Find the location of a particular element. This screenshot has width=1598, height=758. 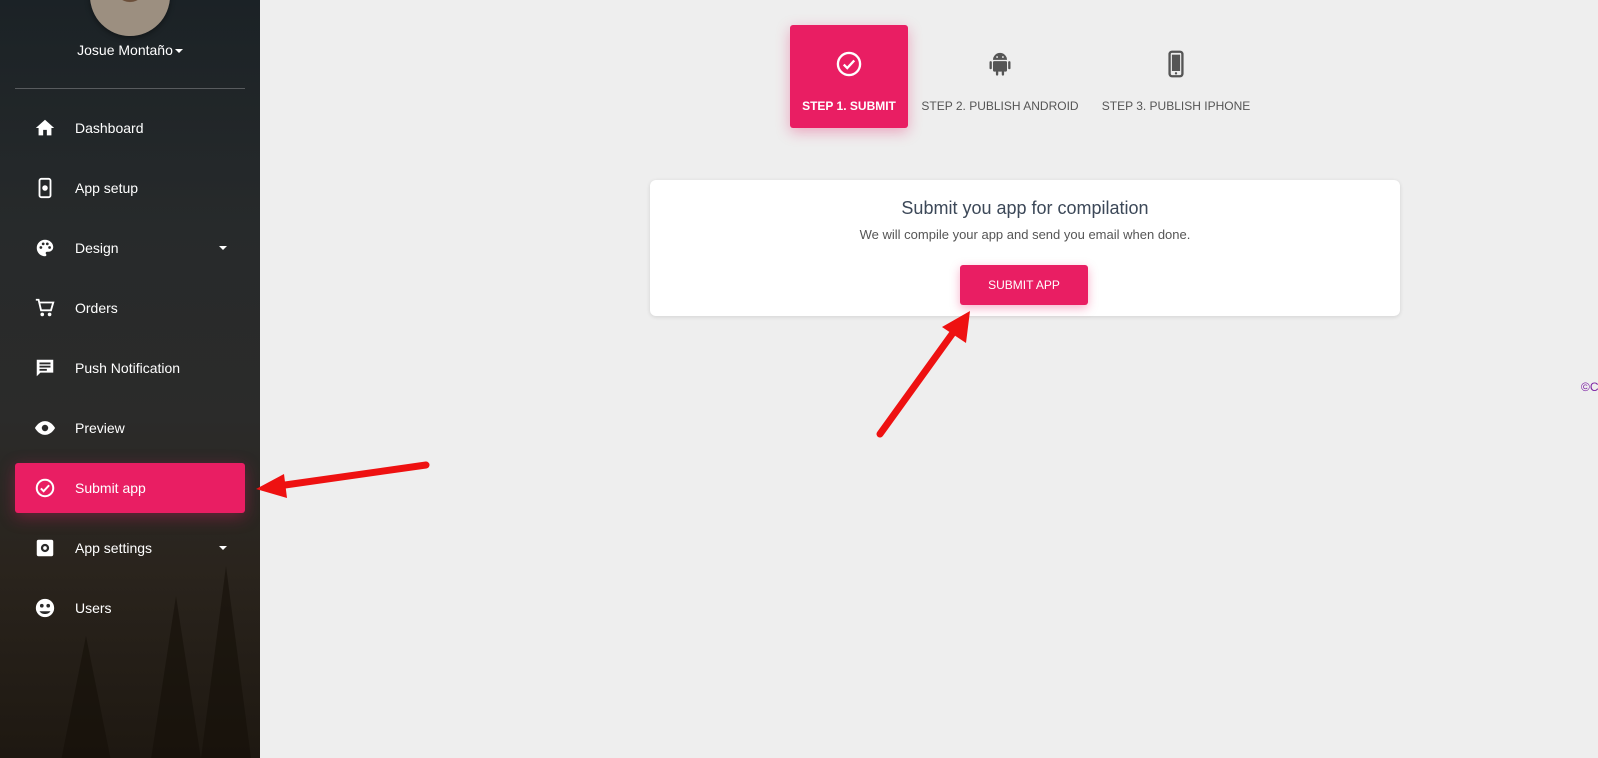

step-publish-iphone: STEP 3. PUBLISH IPHONE is located at coordinates (1176, 76).